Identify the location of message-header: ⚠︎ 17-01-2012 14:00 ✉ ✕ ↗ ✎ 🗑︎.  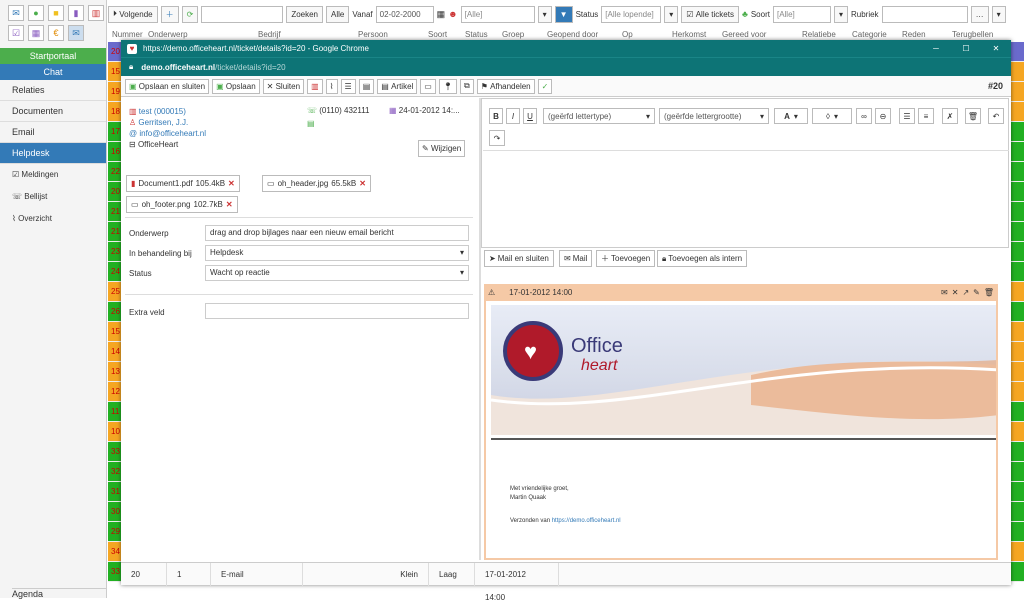
(741, 292).